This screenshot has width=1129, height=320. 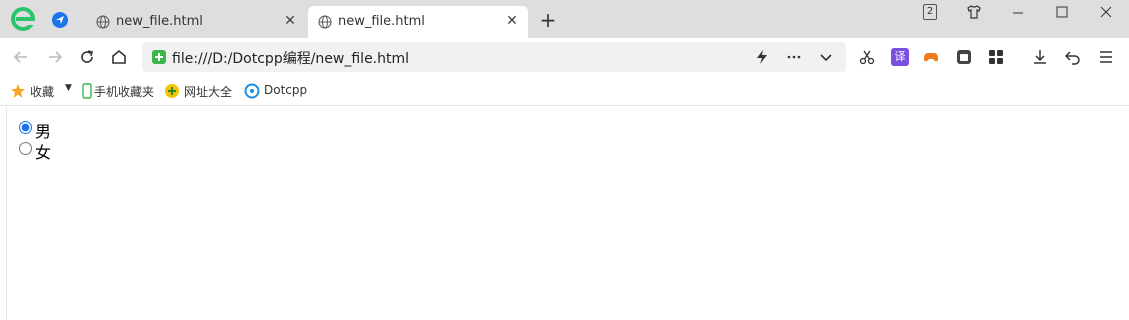 What do you see at coordinates (1018, 13) in the screenshot?
I see `minimize-icon` at bounding box center [1018, 13].